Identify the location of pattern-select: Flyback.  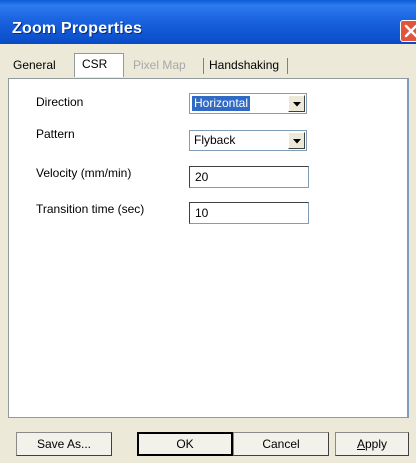
(248, 140).